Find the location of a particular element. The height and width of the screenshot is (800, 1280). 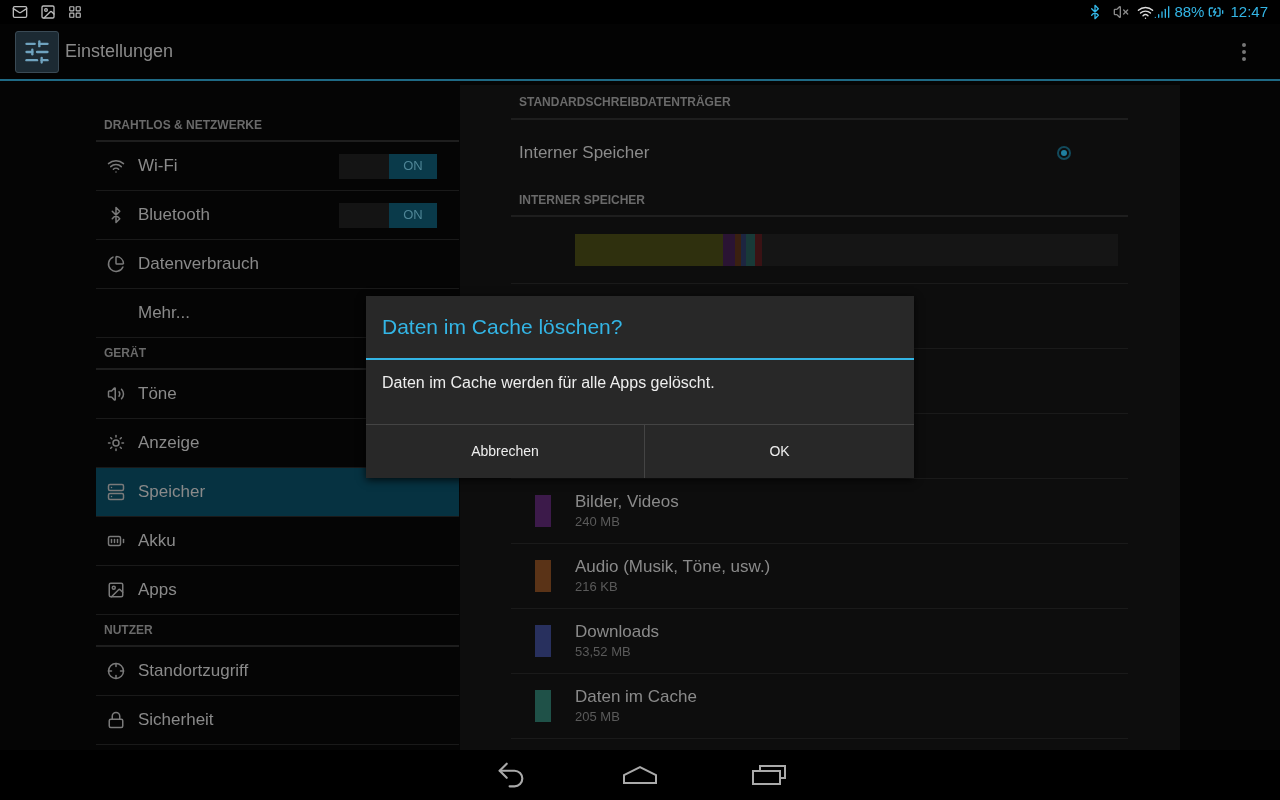

dialog-button: Abbrechen is located at coordinates (505, 451).